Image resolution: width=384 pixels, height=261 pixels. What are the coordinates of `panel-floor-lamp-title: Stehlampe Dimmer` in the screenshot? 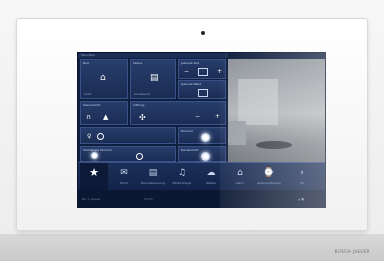 It's located at (98, 150).